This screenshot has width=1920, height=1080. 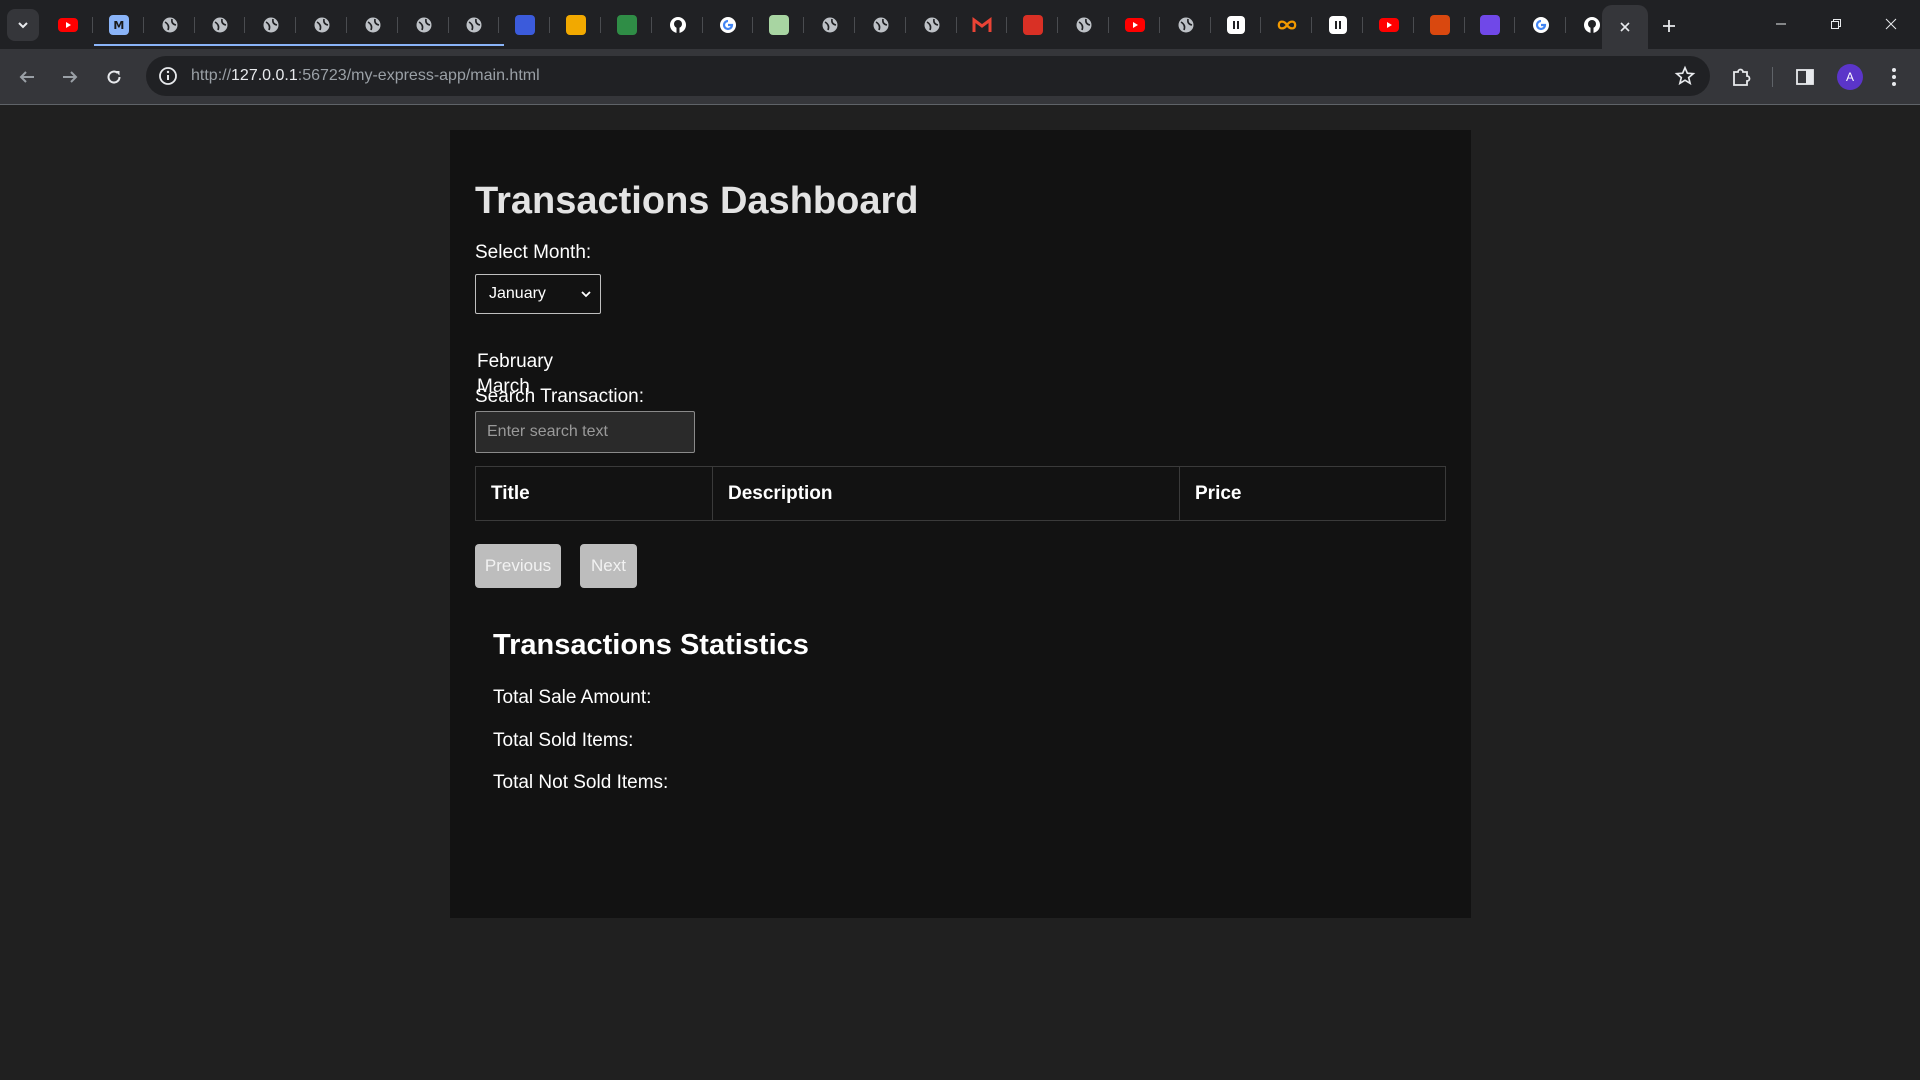 I want to click on close-icon, so click(x=1625, y=27).